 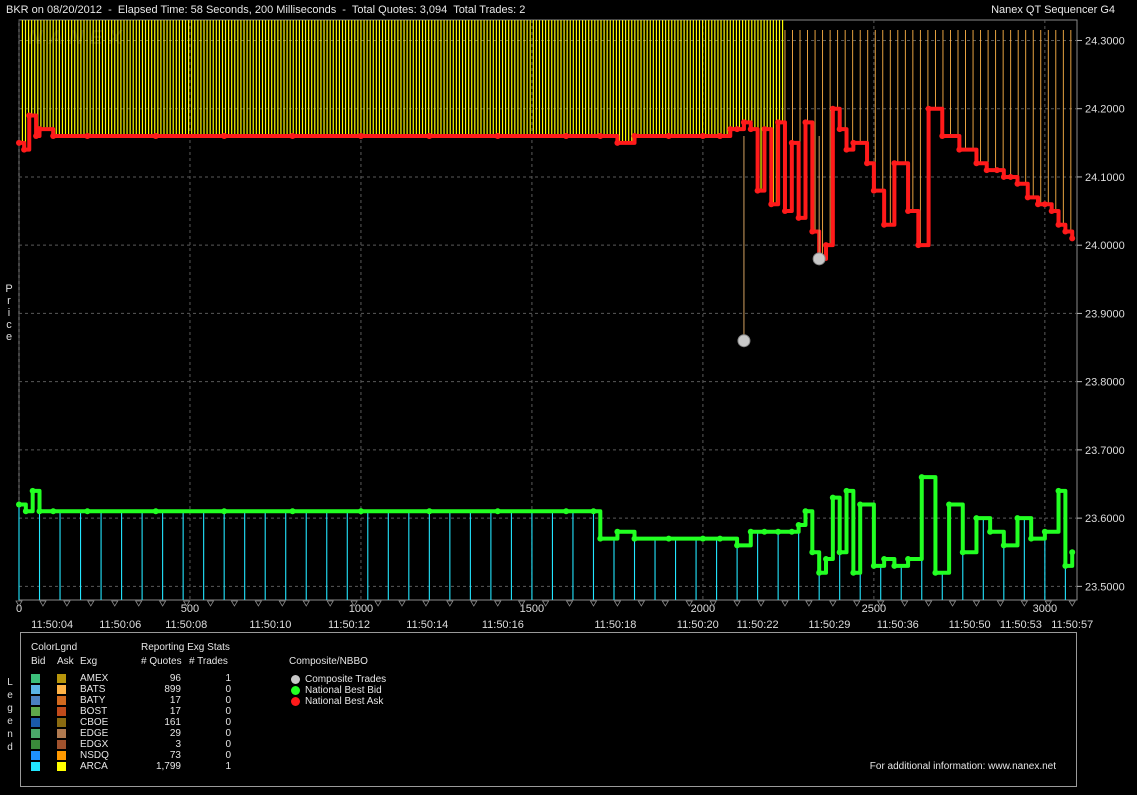 I want to click on x-time-label: 11:50:36, so click(x=898, y=625).